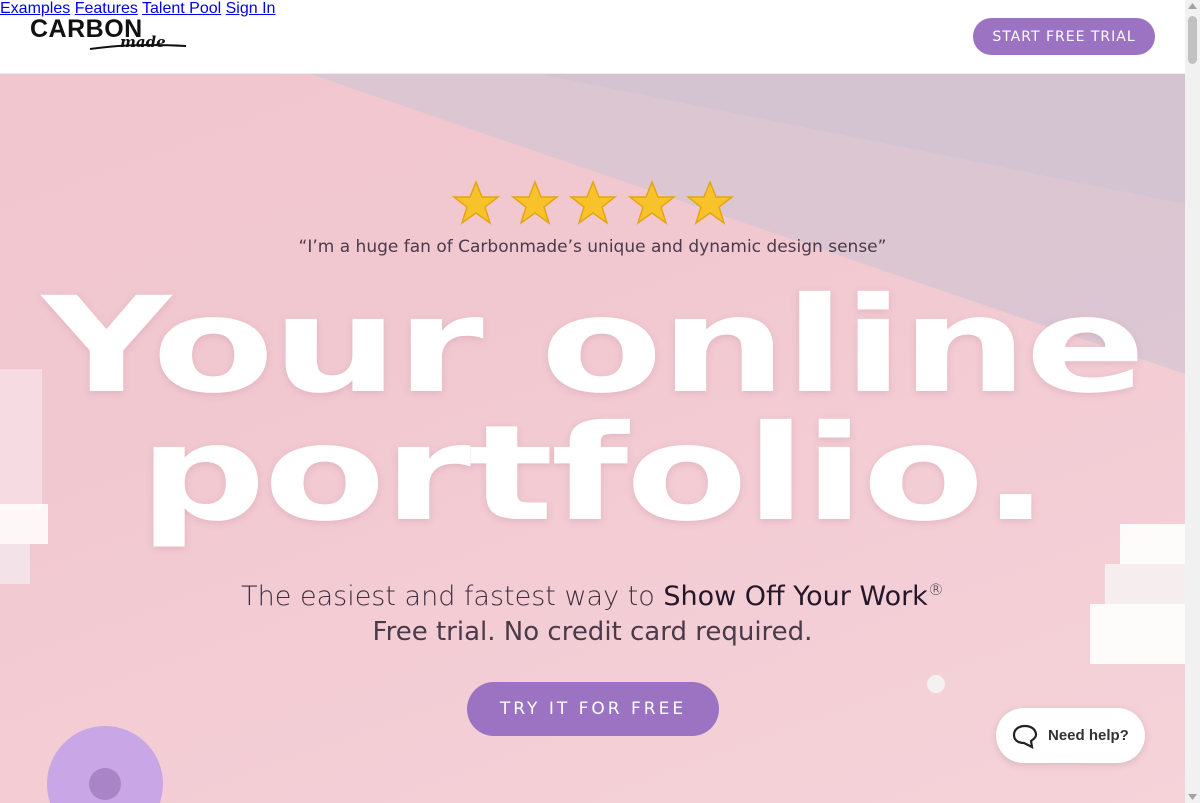 This screenshot has height=803, width=1200. I want to click on start-free-trial-button: START FREE TRIAL, so click(1064, 36).